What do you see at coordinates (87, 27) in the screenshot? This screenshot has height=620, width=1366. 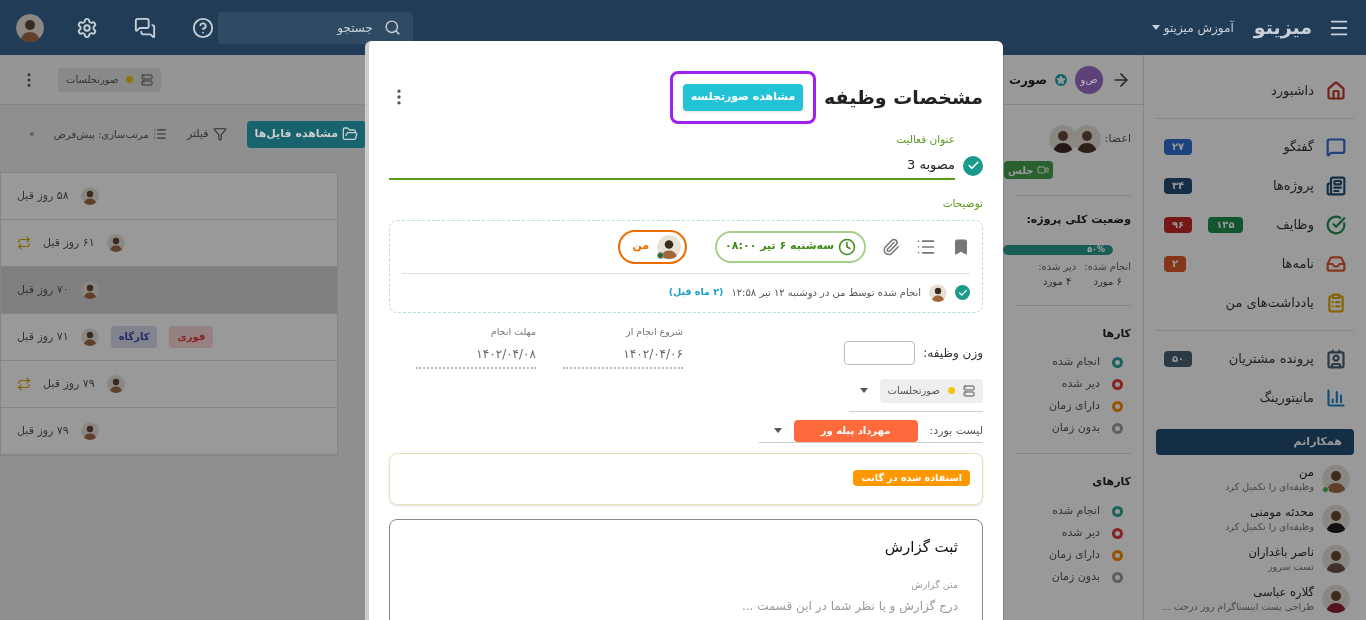 I see `settings-icon` at bounding box center [87, 27].